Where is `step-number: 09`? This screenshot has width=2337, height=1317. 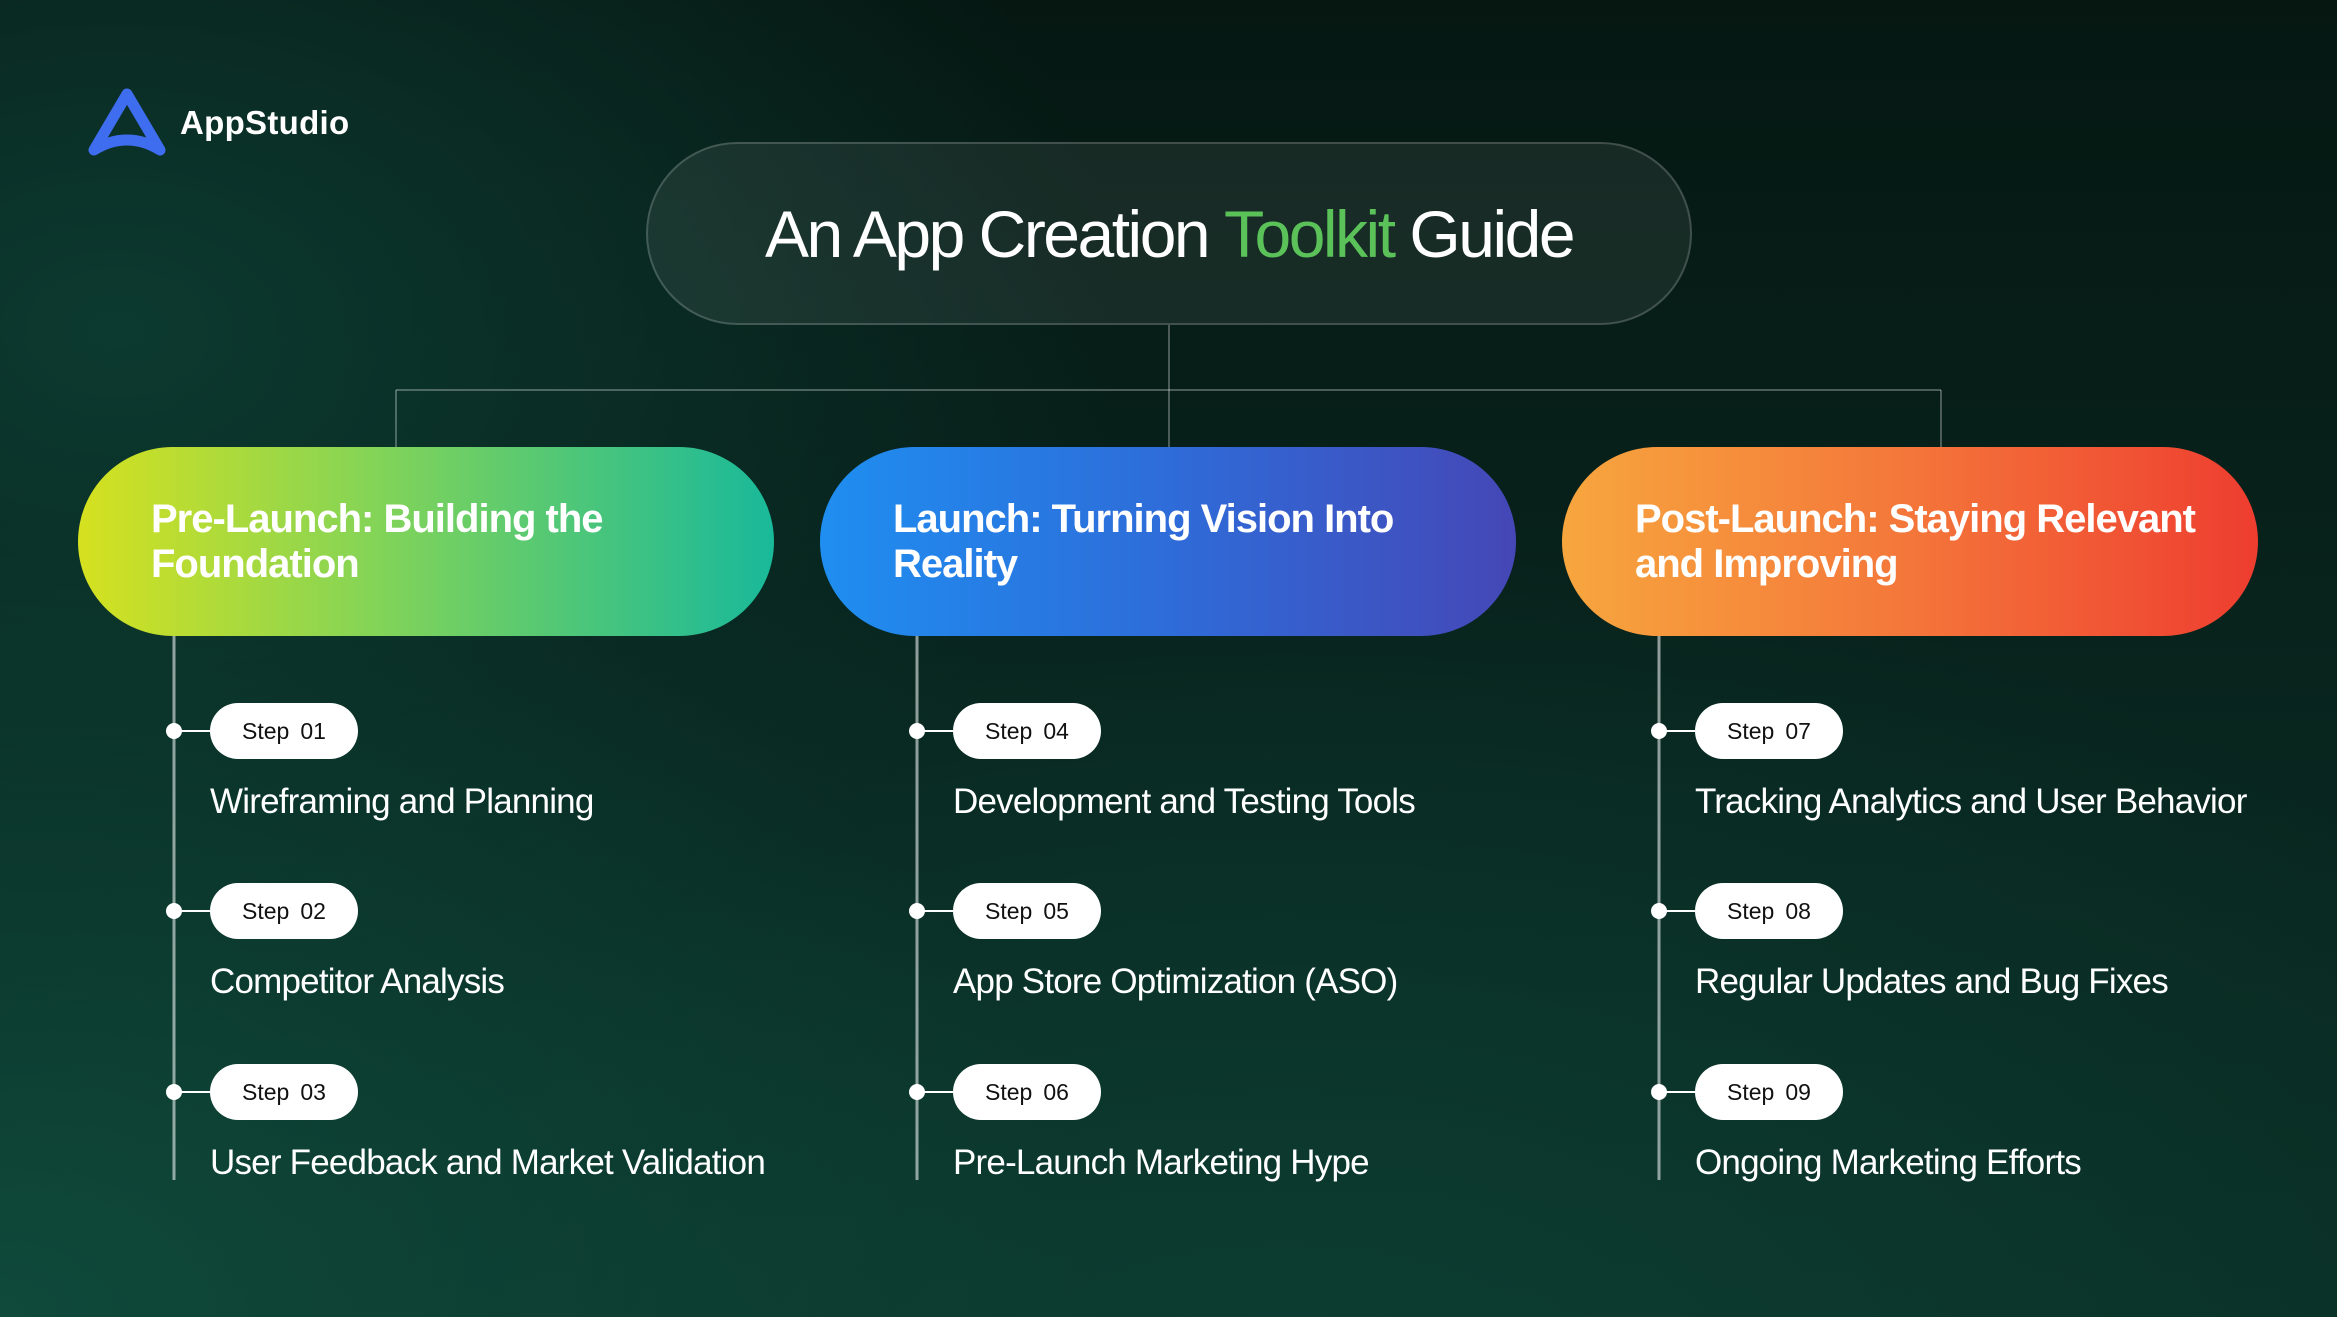 step-number: 09 is located at coordinates (1798, 1091).